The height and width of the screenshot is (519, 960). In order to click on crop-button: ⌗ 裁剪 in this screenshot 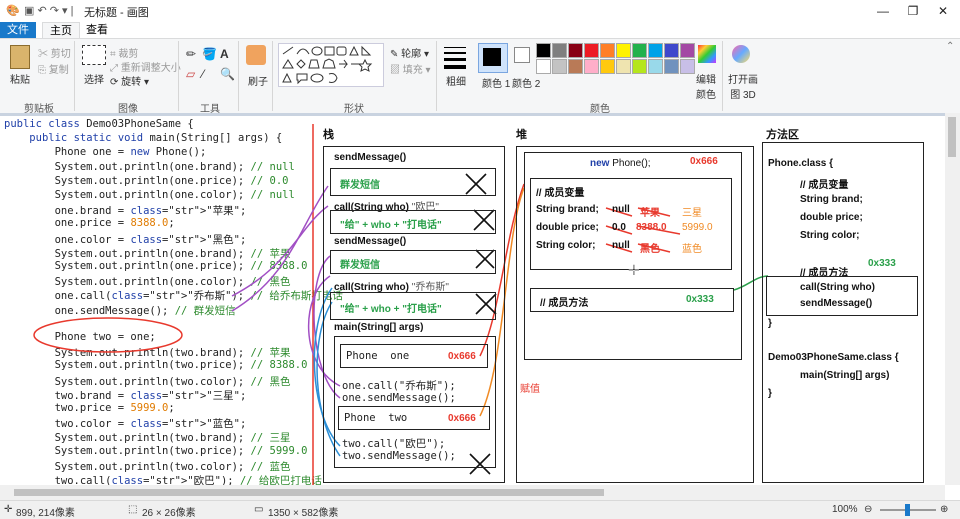, I will do `click(124, 52)`.